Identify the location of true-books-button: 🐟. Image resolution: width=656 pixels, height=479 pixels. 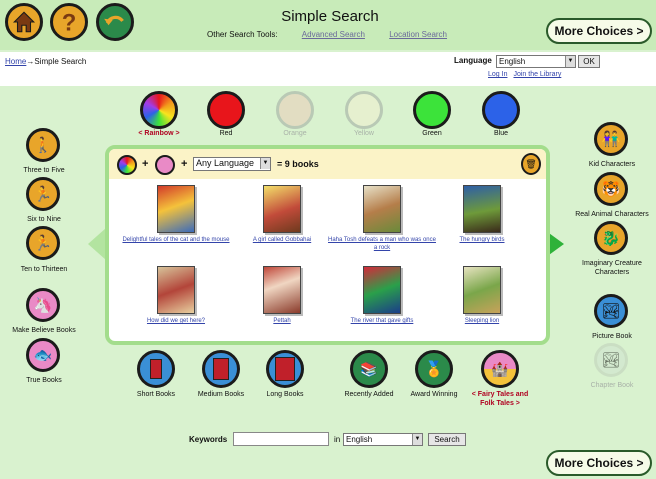
(43, 355).